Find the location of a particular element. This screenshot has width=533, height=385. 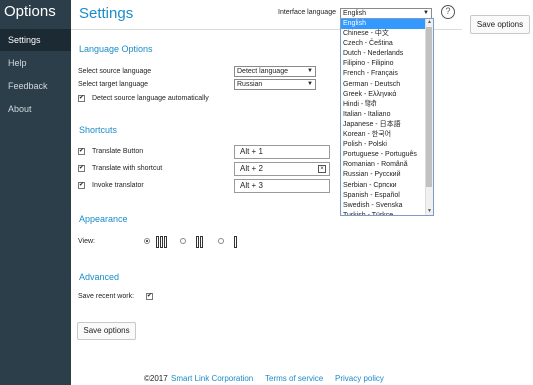

sidebar-item-help: Help is located at coordinates (35, 63).